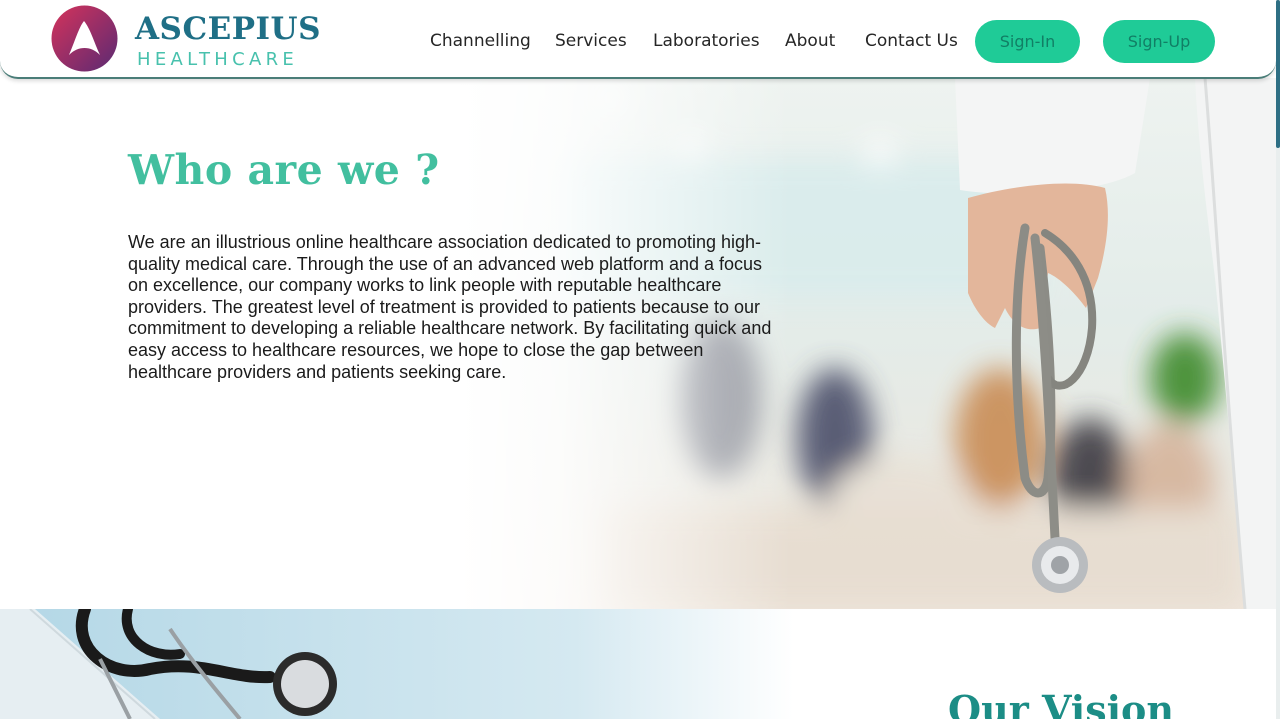 The height and width of the screenshot is (719, 1280). What do you see at coordinates (218, 59) in the screenshot?
I see `brand-tagline: HEALTHCARE` at bounding box center [218, 59].